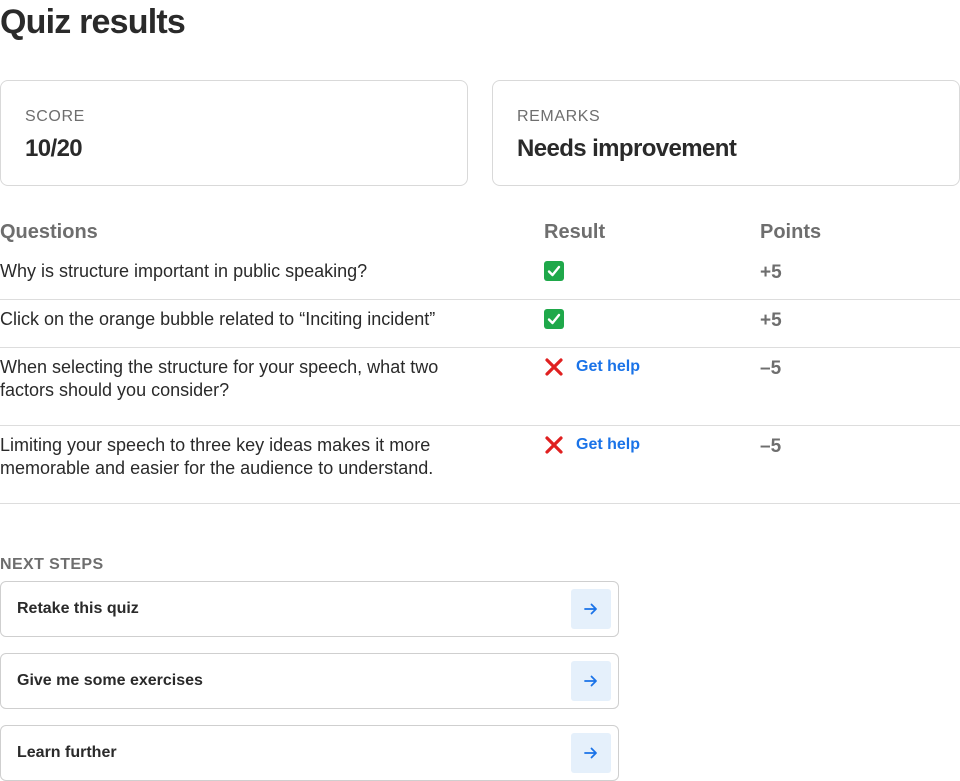 The image size is (960, 781). What do you see at coordinates (110, 680) in the screenshot?
I see `step-label: Give me some exercises` at bounding box center [110, 680].